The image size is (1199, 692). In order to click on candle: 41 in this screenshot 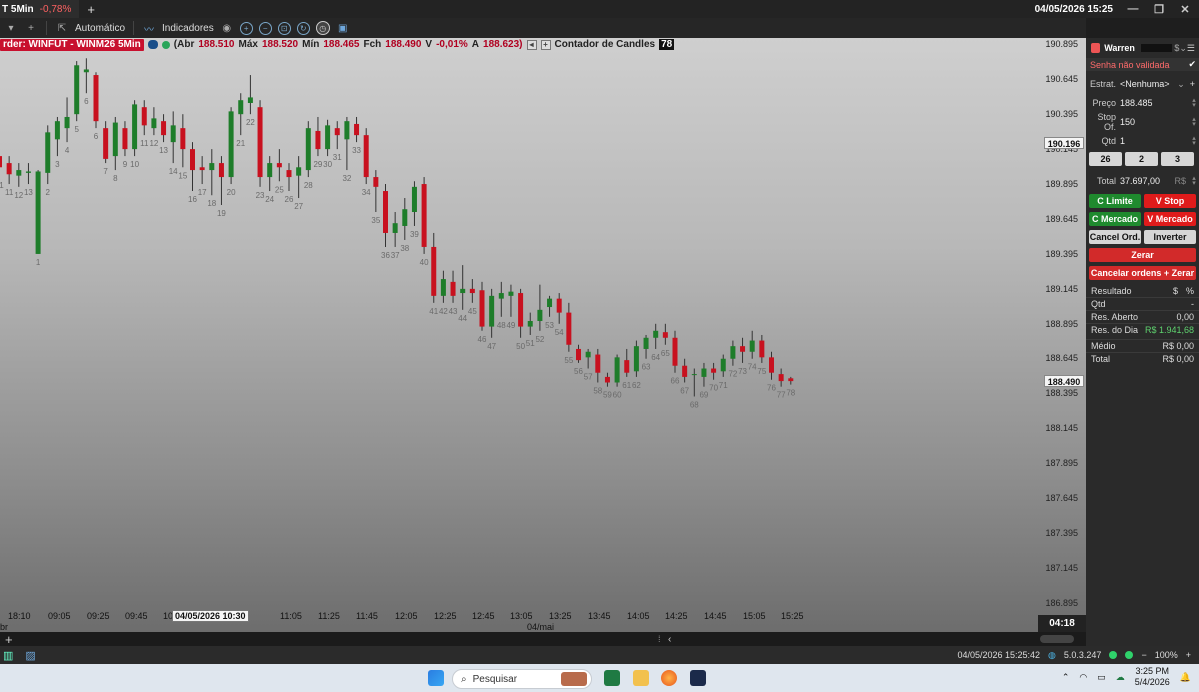, I will do `click(434, 274)`.